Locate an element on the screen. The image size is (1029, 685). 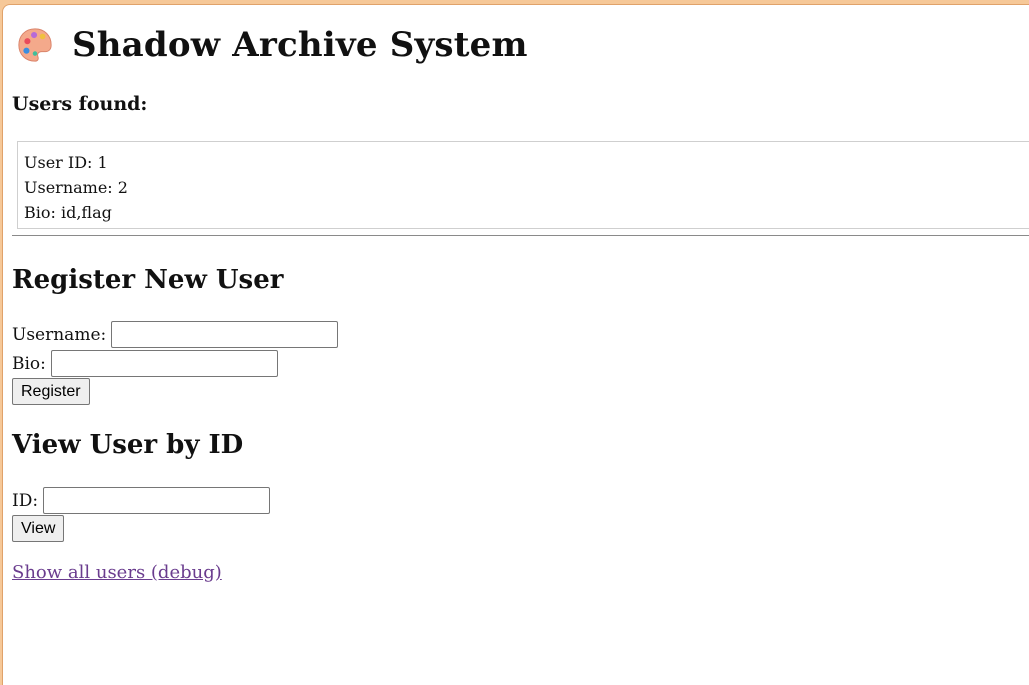
result-user-id: User ID: 1 is located at coordinates (66, 162).